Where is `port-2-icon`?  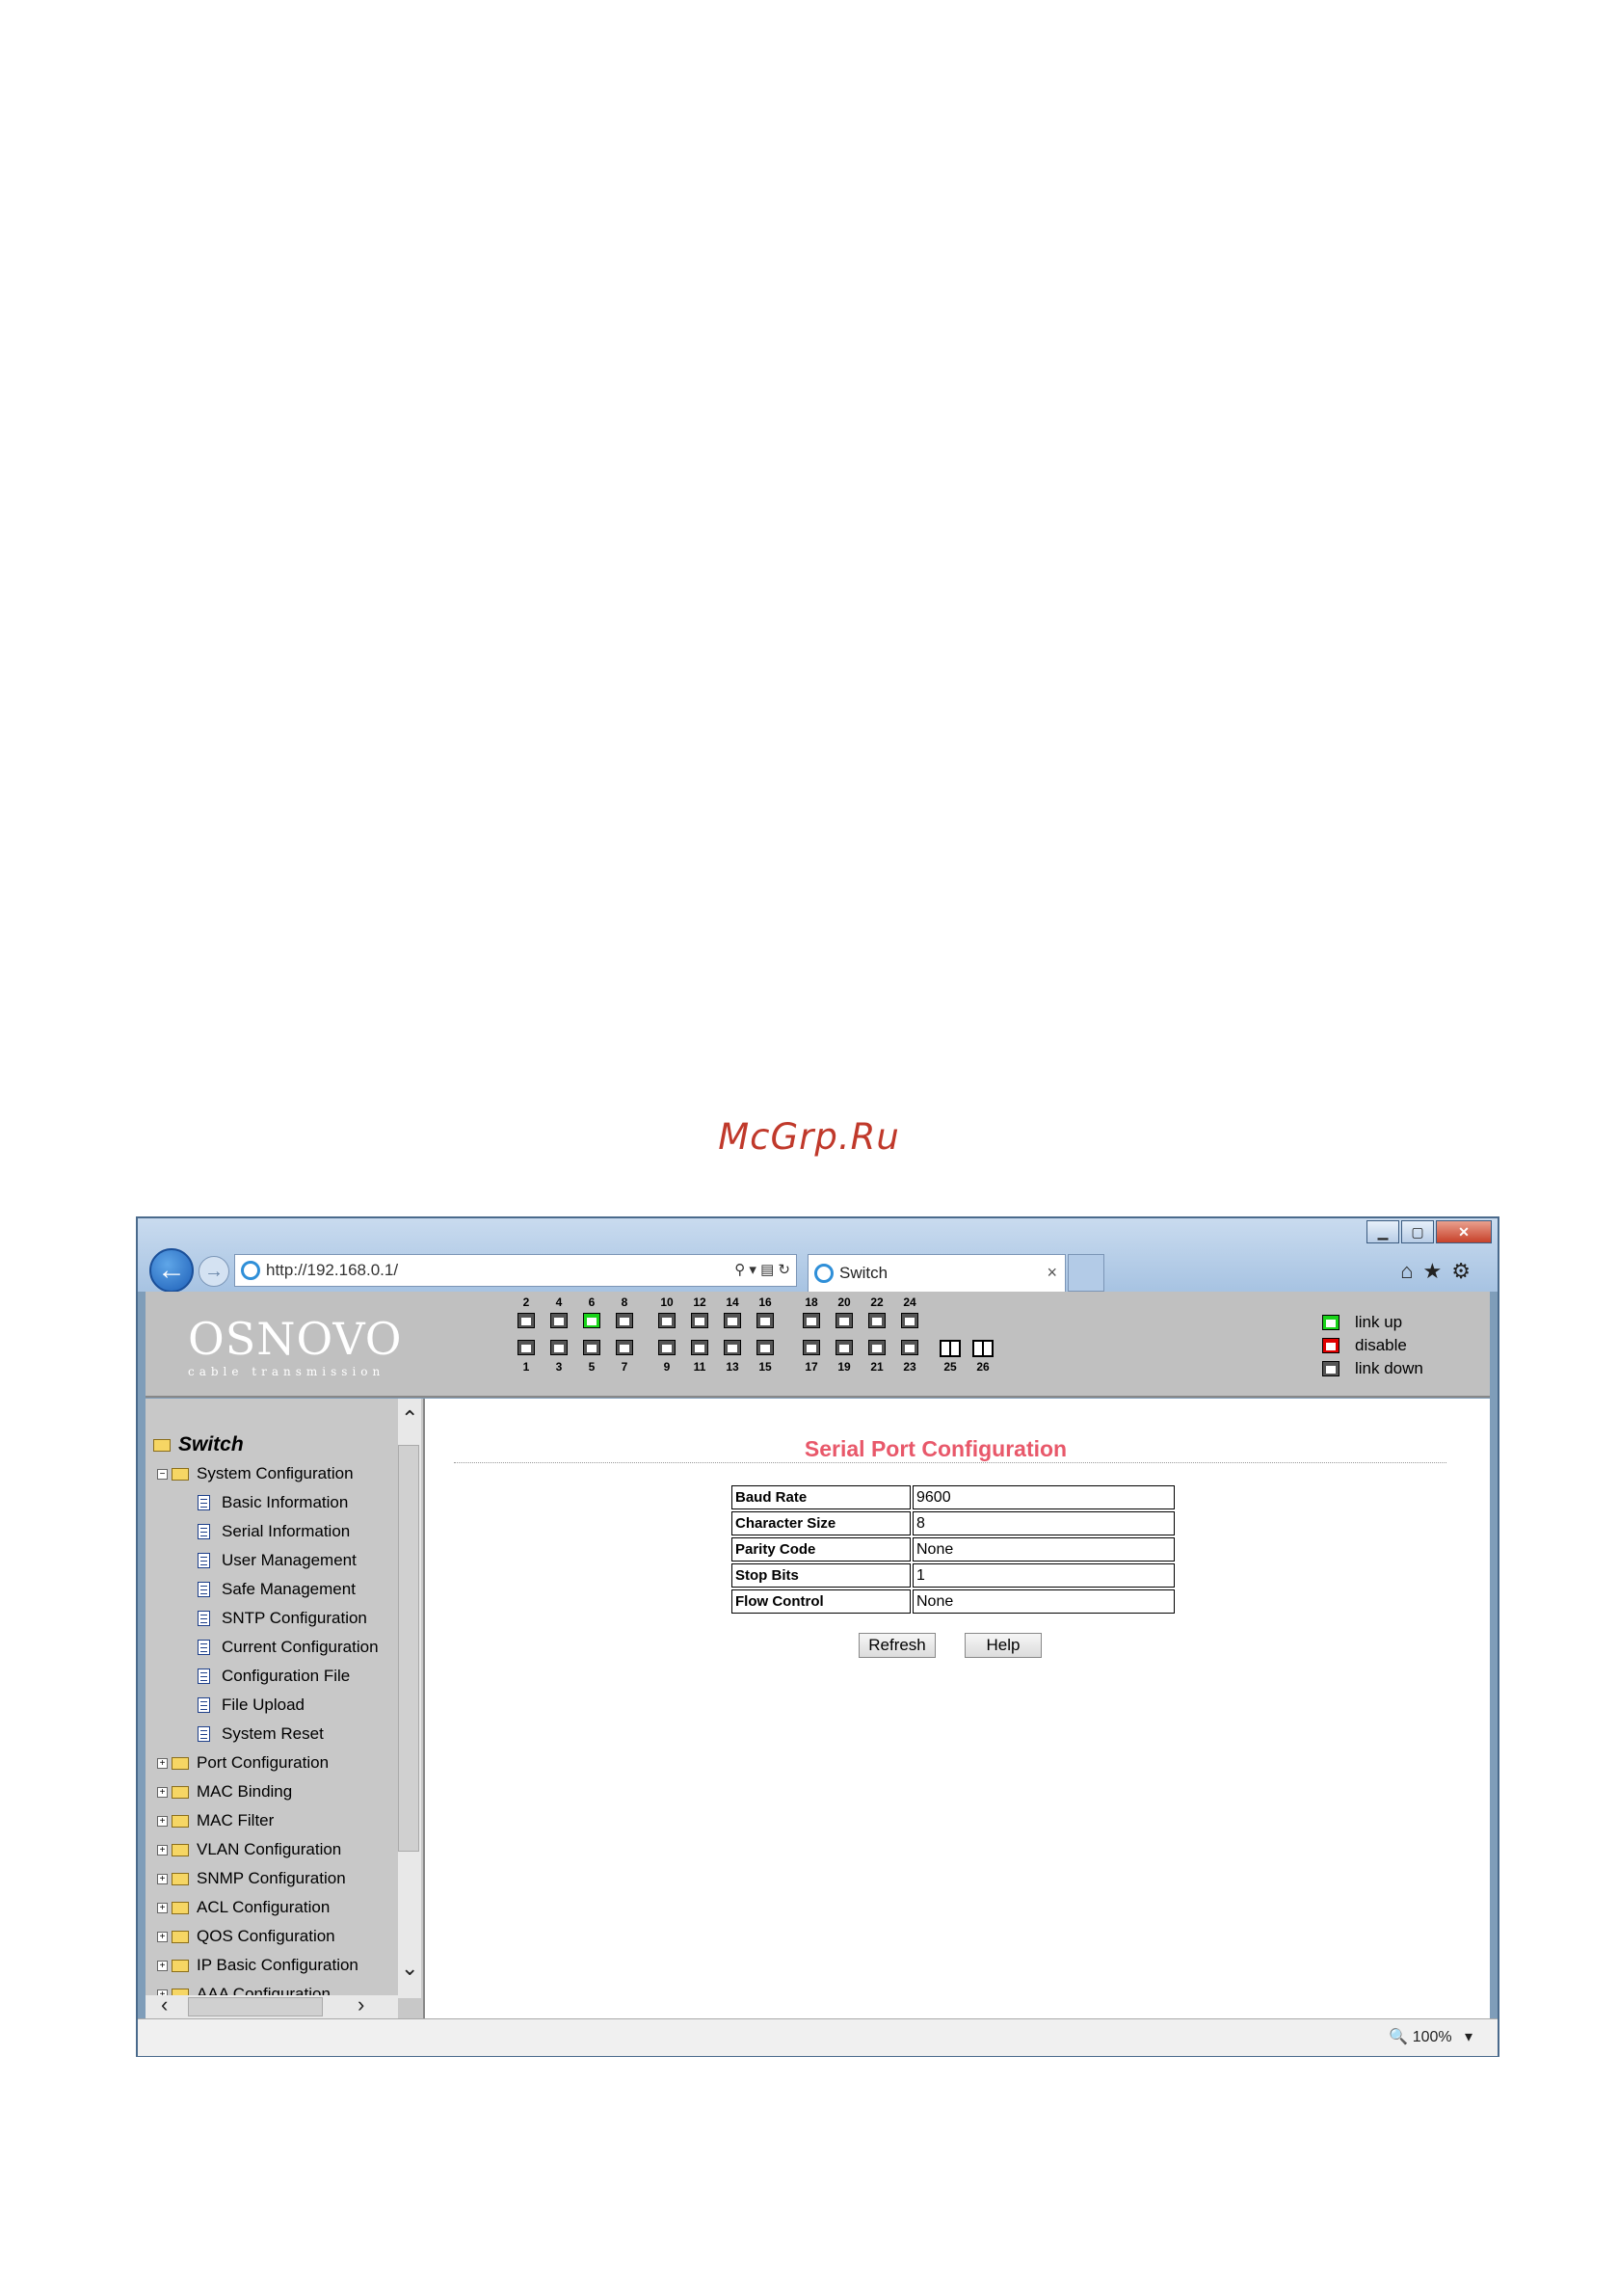 port-2-icon is located at coordinates (526, 1320).